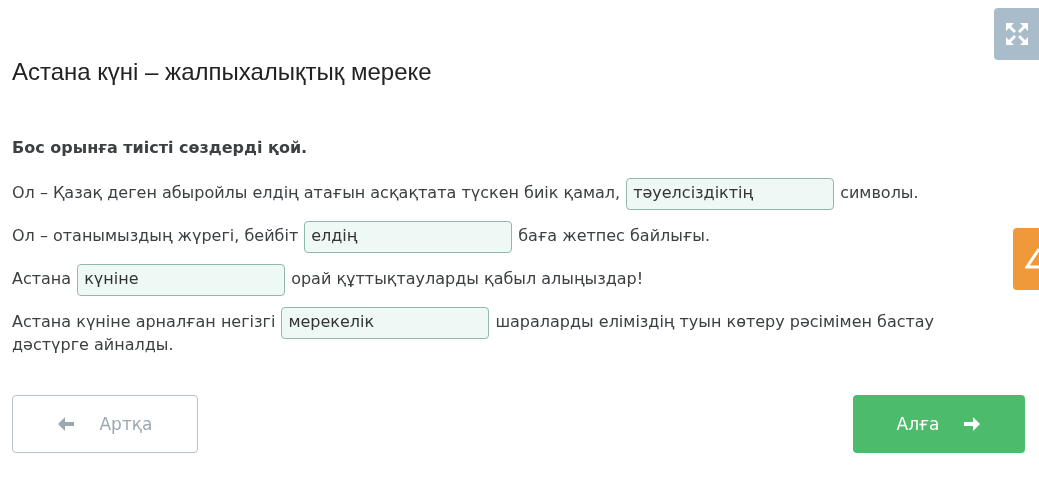 The width and height of the screenshot is (1039, 490). I want to click on left-arrow-icon, so click(66, 424).